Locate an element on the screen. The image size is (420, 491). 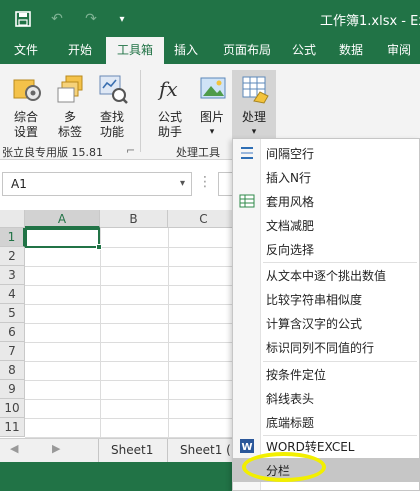
column-header-b: B is located at coordinates (134, 219).